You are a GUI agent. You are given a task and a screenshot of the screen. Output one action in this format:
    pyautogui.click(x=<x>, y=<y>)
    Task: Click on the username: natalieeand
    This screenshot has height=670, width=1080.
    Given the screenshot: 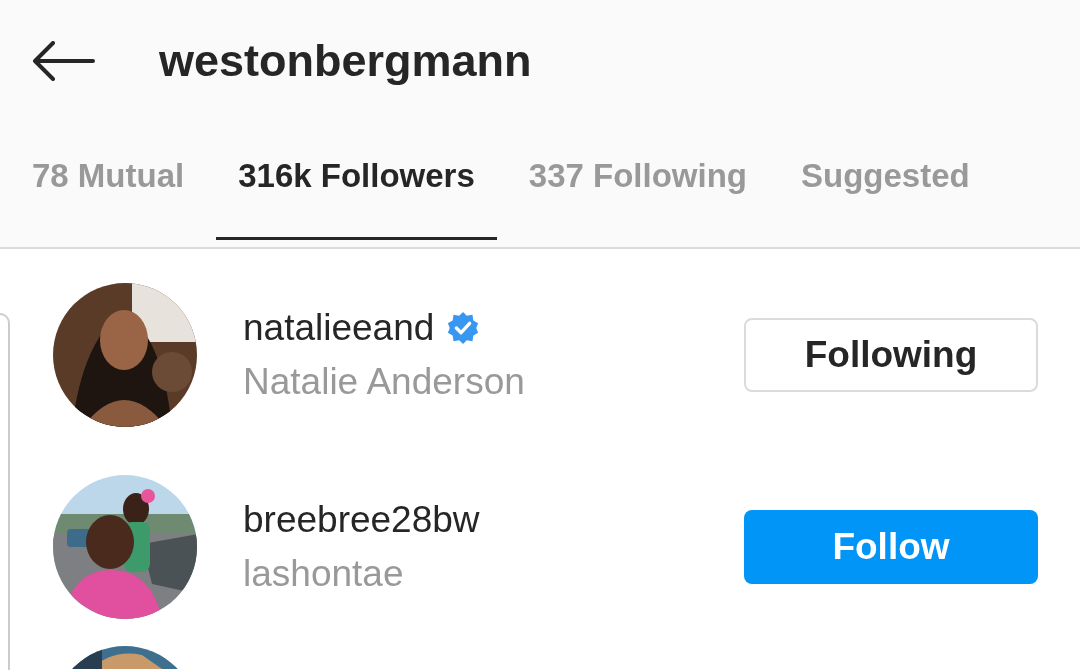 What is the action you would take?
    pyautogui.click(x=339, y=328)
    